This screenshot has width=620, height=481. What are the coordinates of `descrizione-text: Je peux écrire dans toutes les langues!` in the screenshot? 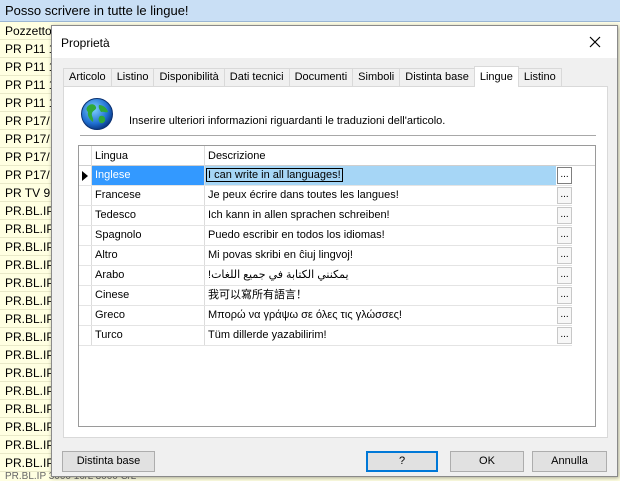 It's located at (303, 195).